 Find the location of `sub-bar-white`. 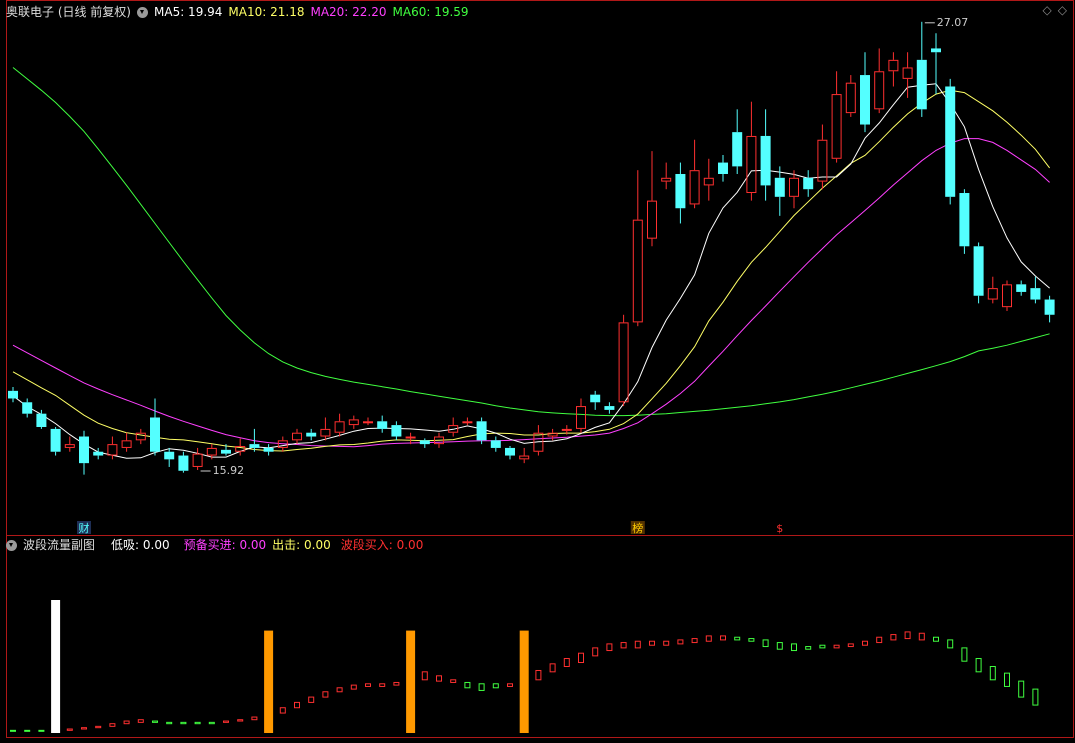

sub-bar-white is located at coordinates (56, 666).